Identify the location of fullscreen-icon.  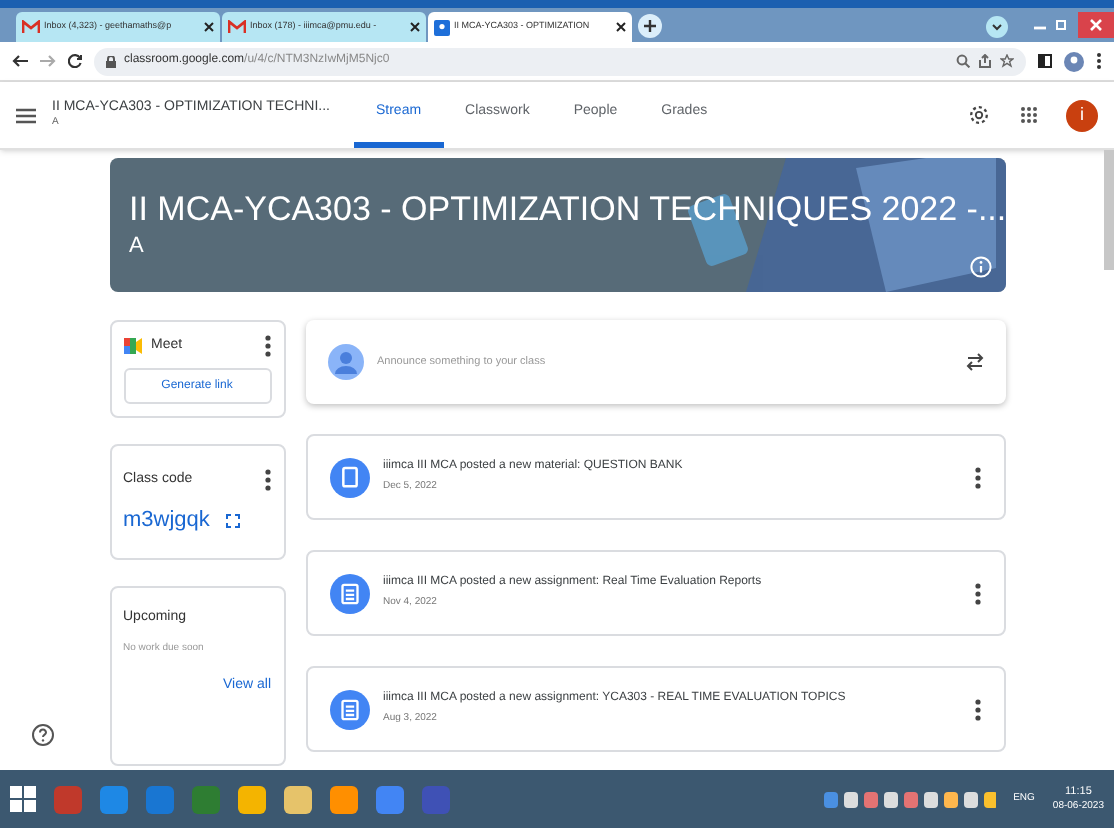
(232, 520).